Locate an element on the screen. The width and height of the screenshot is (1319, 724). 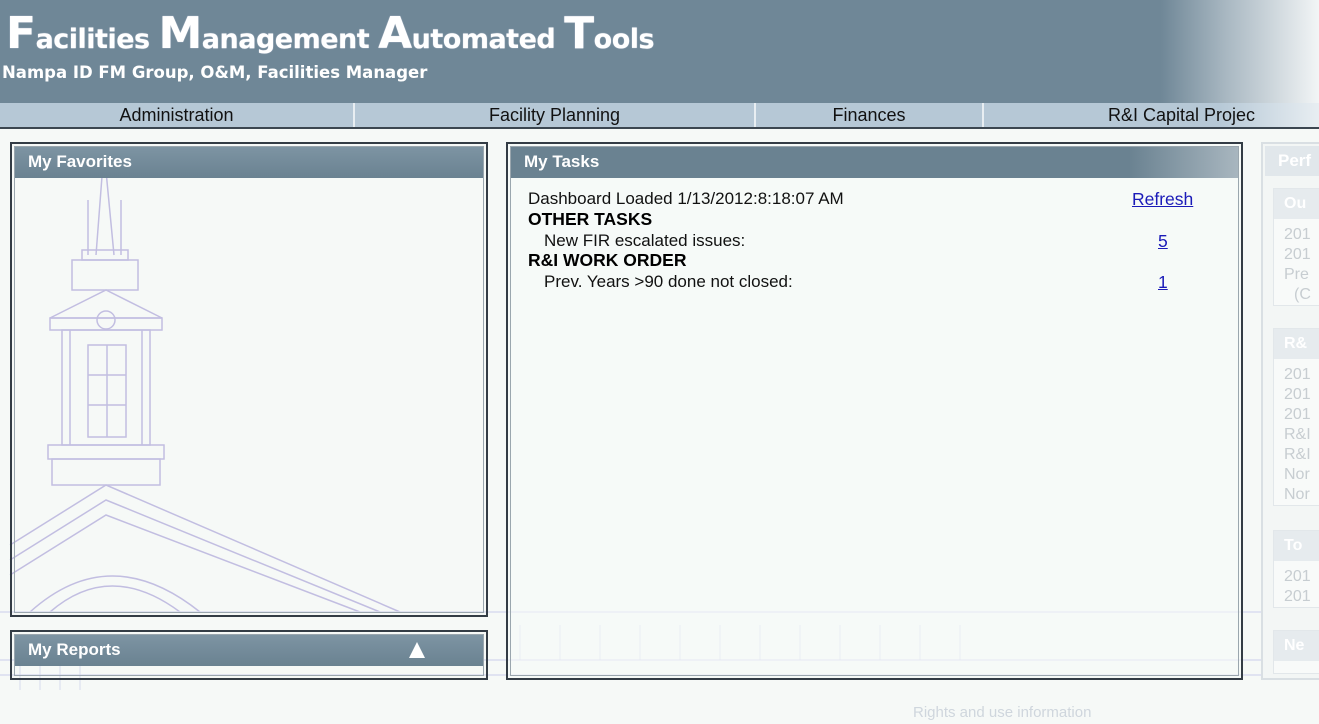
reports-panel-frame: My Reports is located at coordinates (249, 655).